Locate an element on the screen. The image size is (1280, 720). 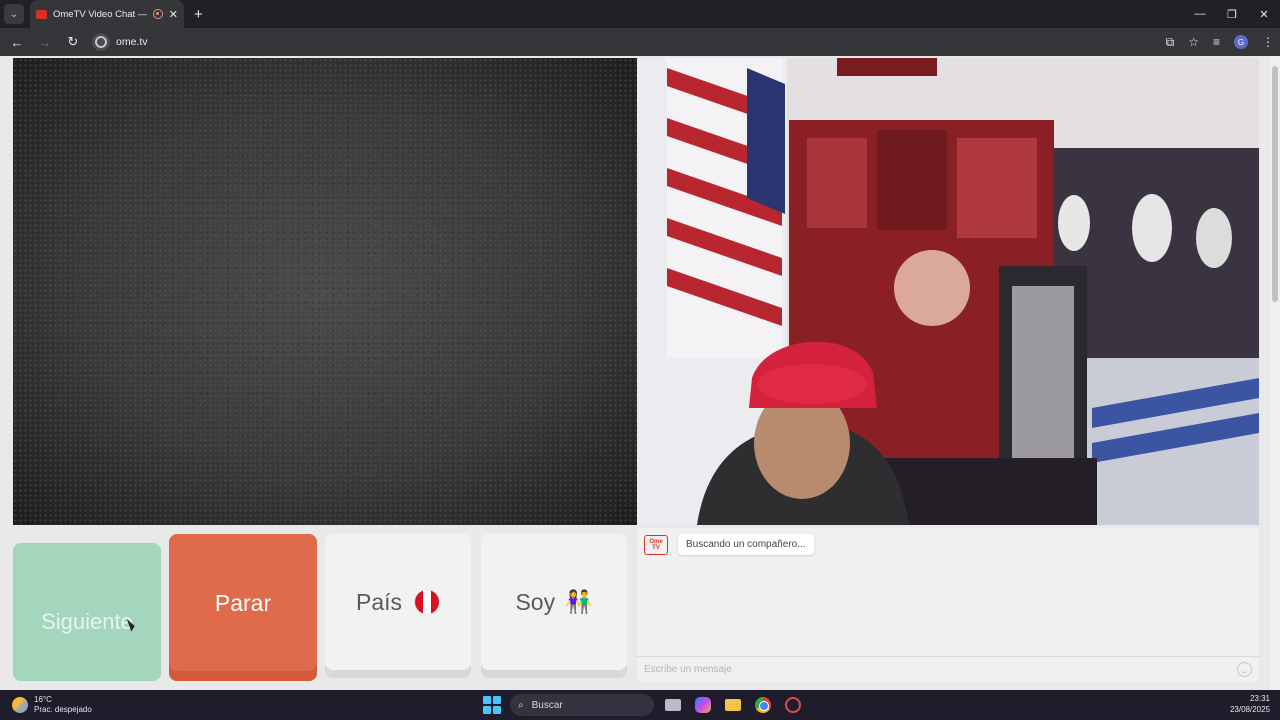
toolbar-actions: ⧉ ☆ ≡ G ⋮ is located at coordinates (1220, 42).